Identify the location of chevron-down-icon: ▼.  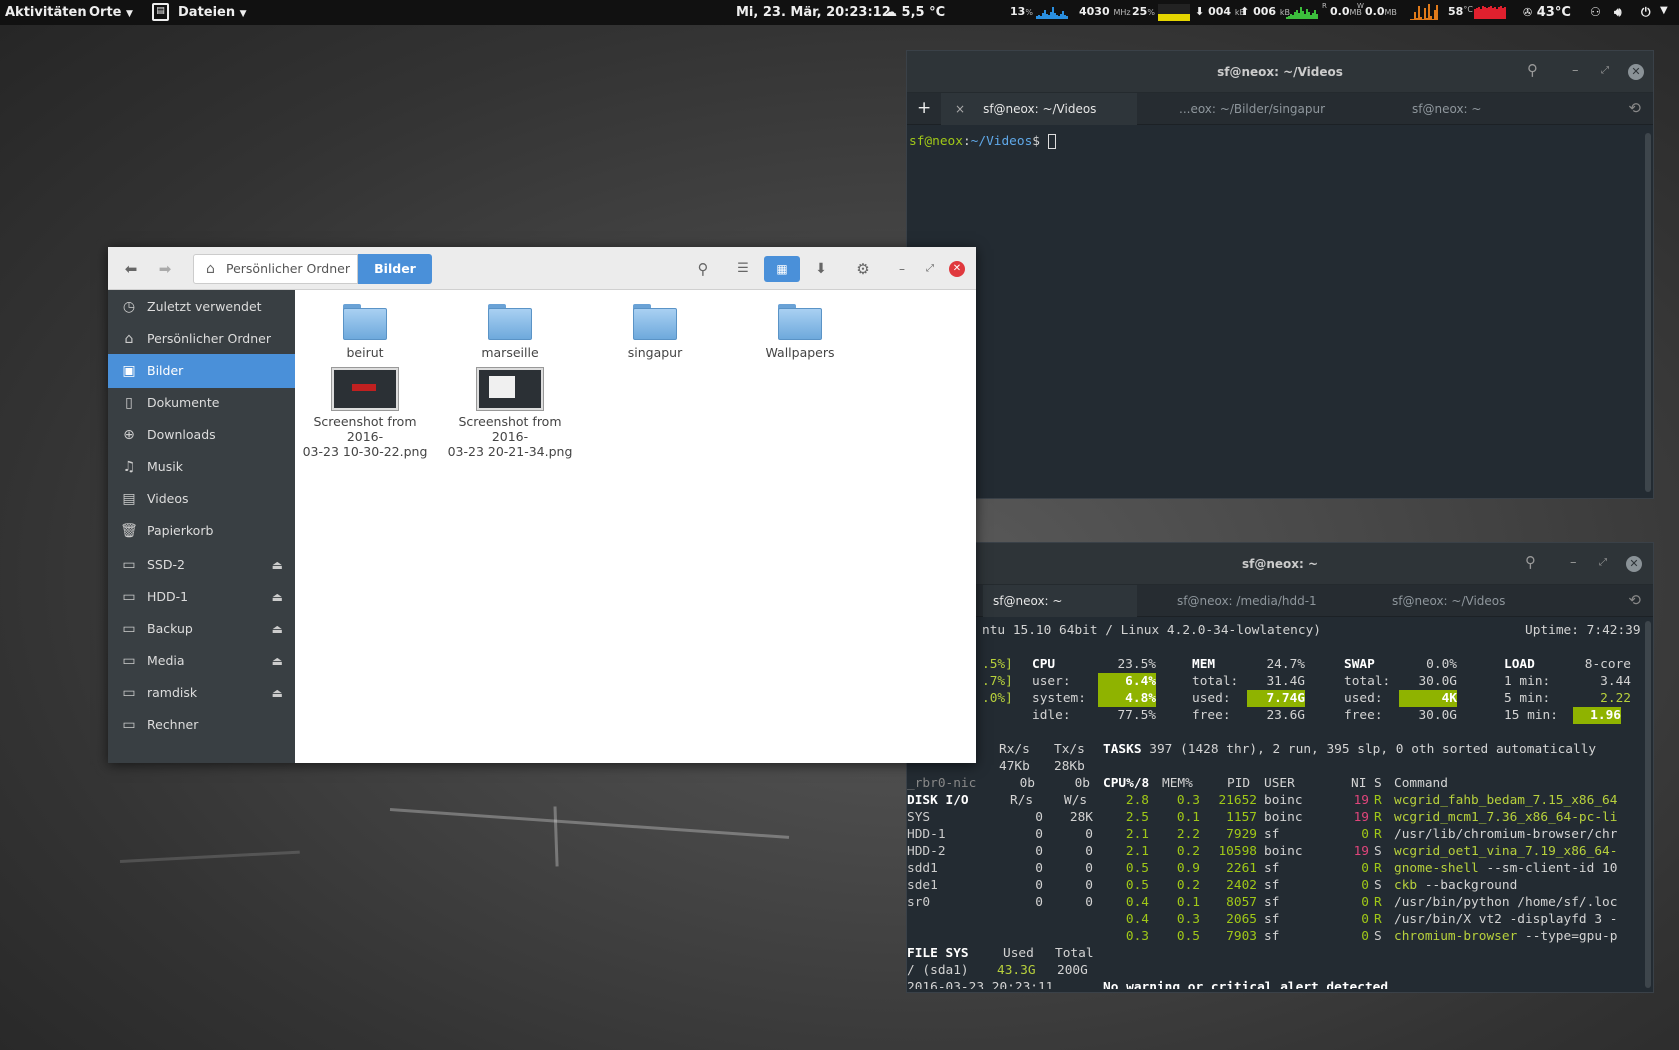
(1664, 10).